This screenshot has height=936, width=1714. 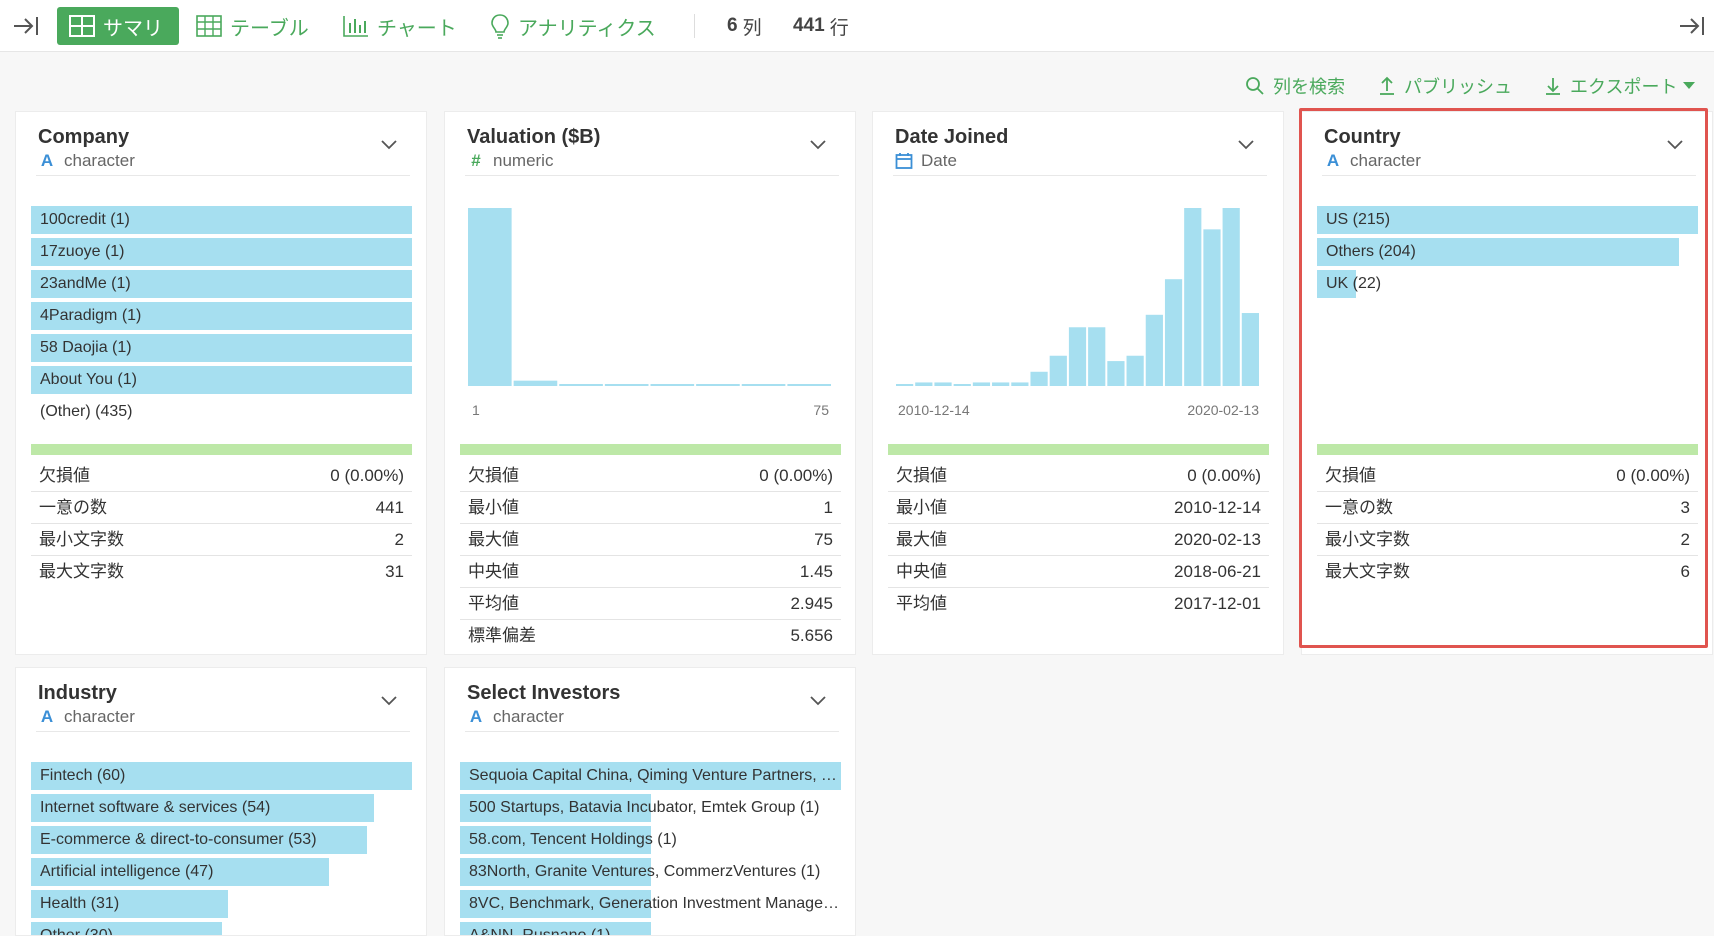 What do you see at coordinates (1507, 220) in the screenshot?
I see `value-bar: US (215)` at bounding box center [1507, 220].